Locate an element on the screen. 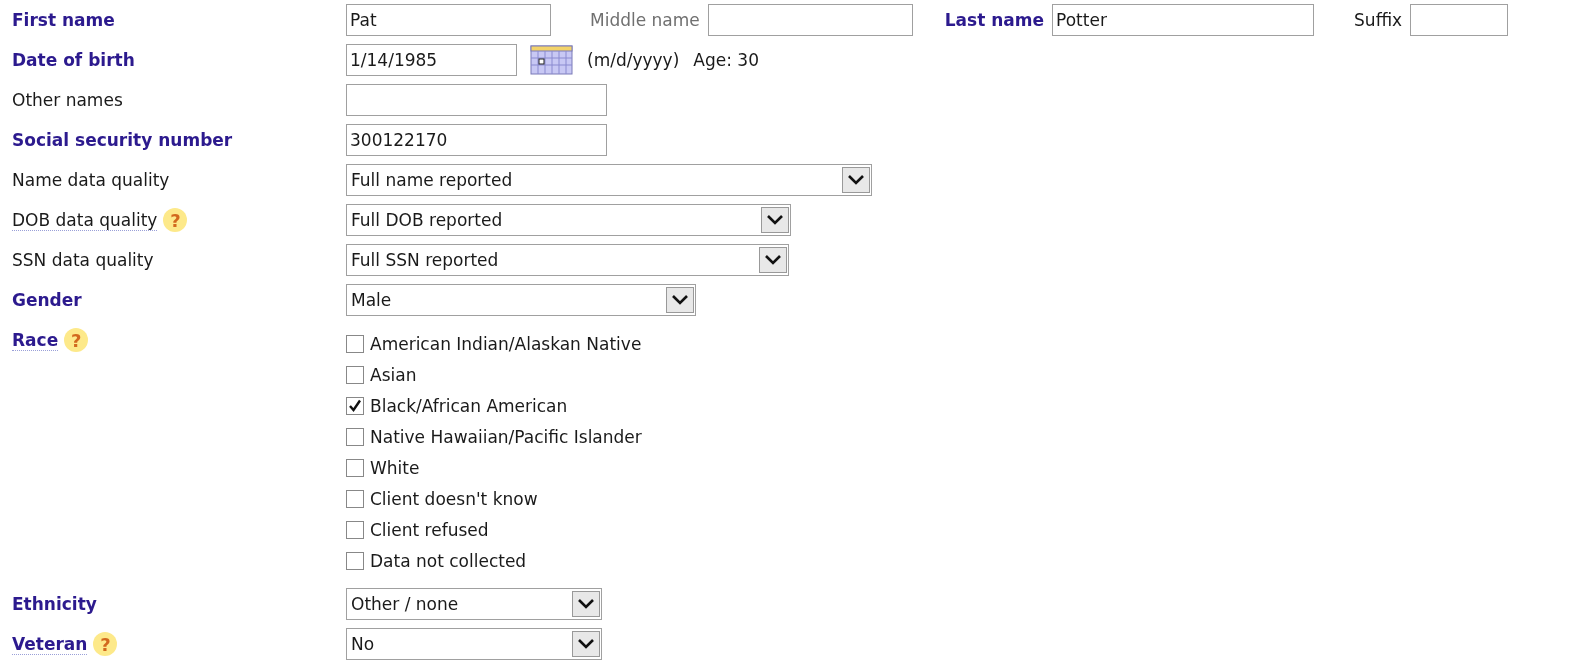  dropdown: Male is located at coordinates (521, 300).